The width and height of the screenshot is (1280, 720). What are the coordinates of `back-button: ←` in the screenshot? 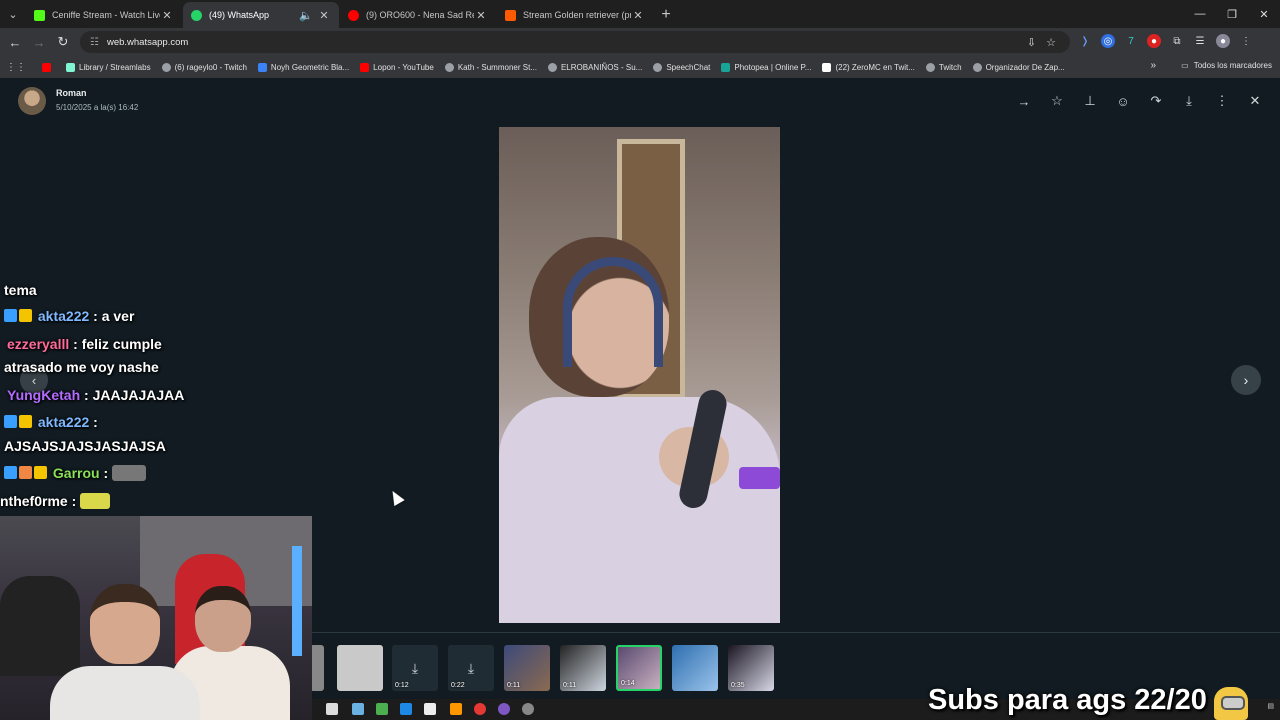 It's located at (15, 42).